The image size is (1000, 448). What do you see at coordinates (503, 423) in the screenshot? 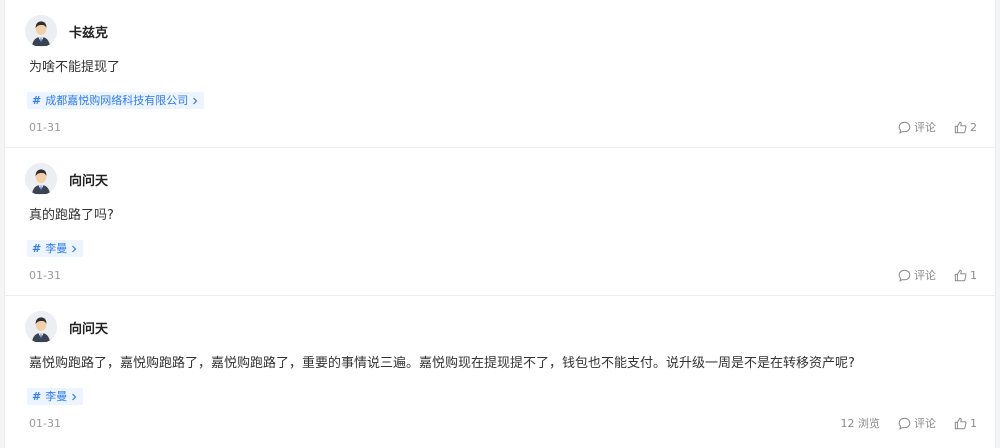
I see `post-footer: 01-31 12 浏览 评论 1` at bounding box center [503, 423].